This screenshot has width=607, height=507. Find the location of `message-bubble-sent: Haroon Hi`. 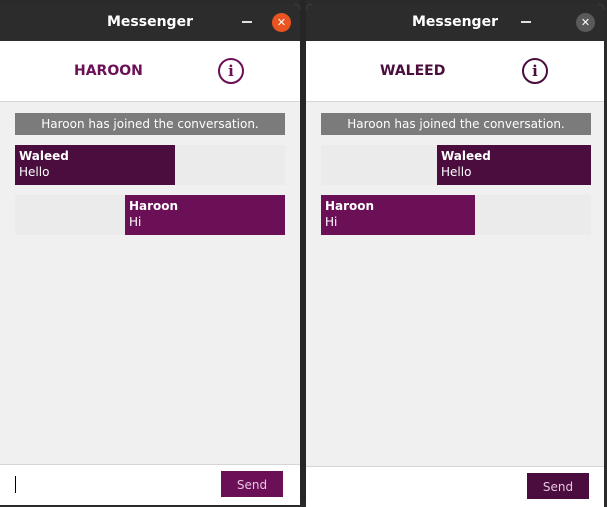

message-bubble-sent: Haroon Hi is located at coordinates (205, 215).